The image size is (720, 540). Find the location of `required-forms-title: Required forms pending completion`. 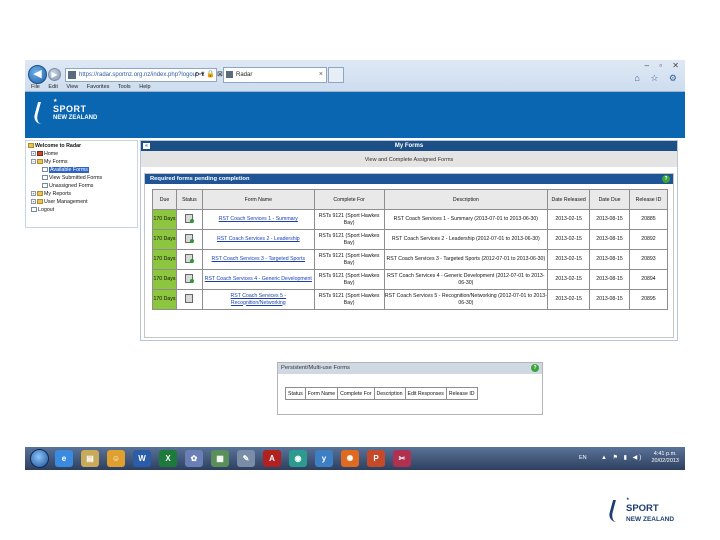

required-forms-title: Required forms pending completion is located at coordinates (200, 179).